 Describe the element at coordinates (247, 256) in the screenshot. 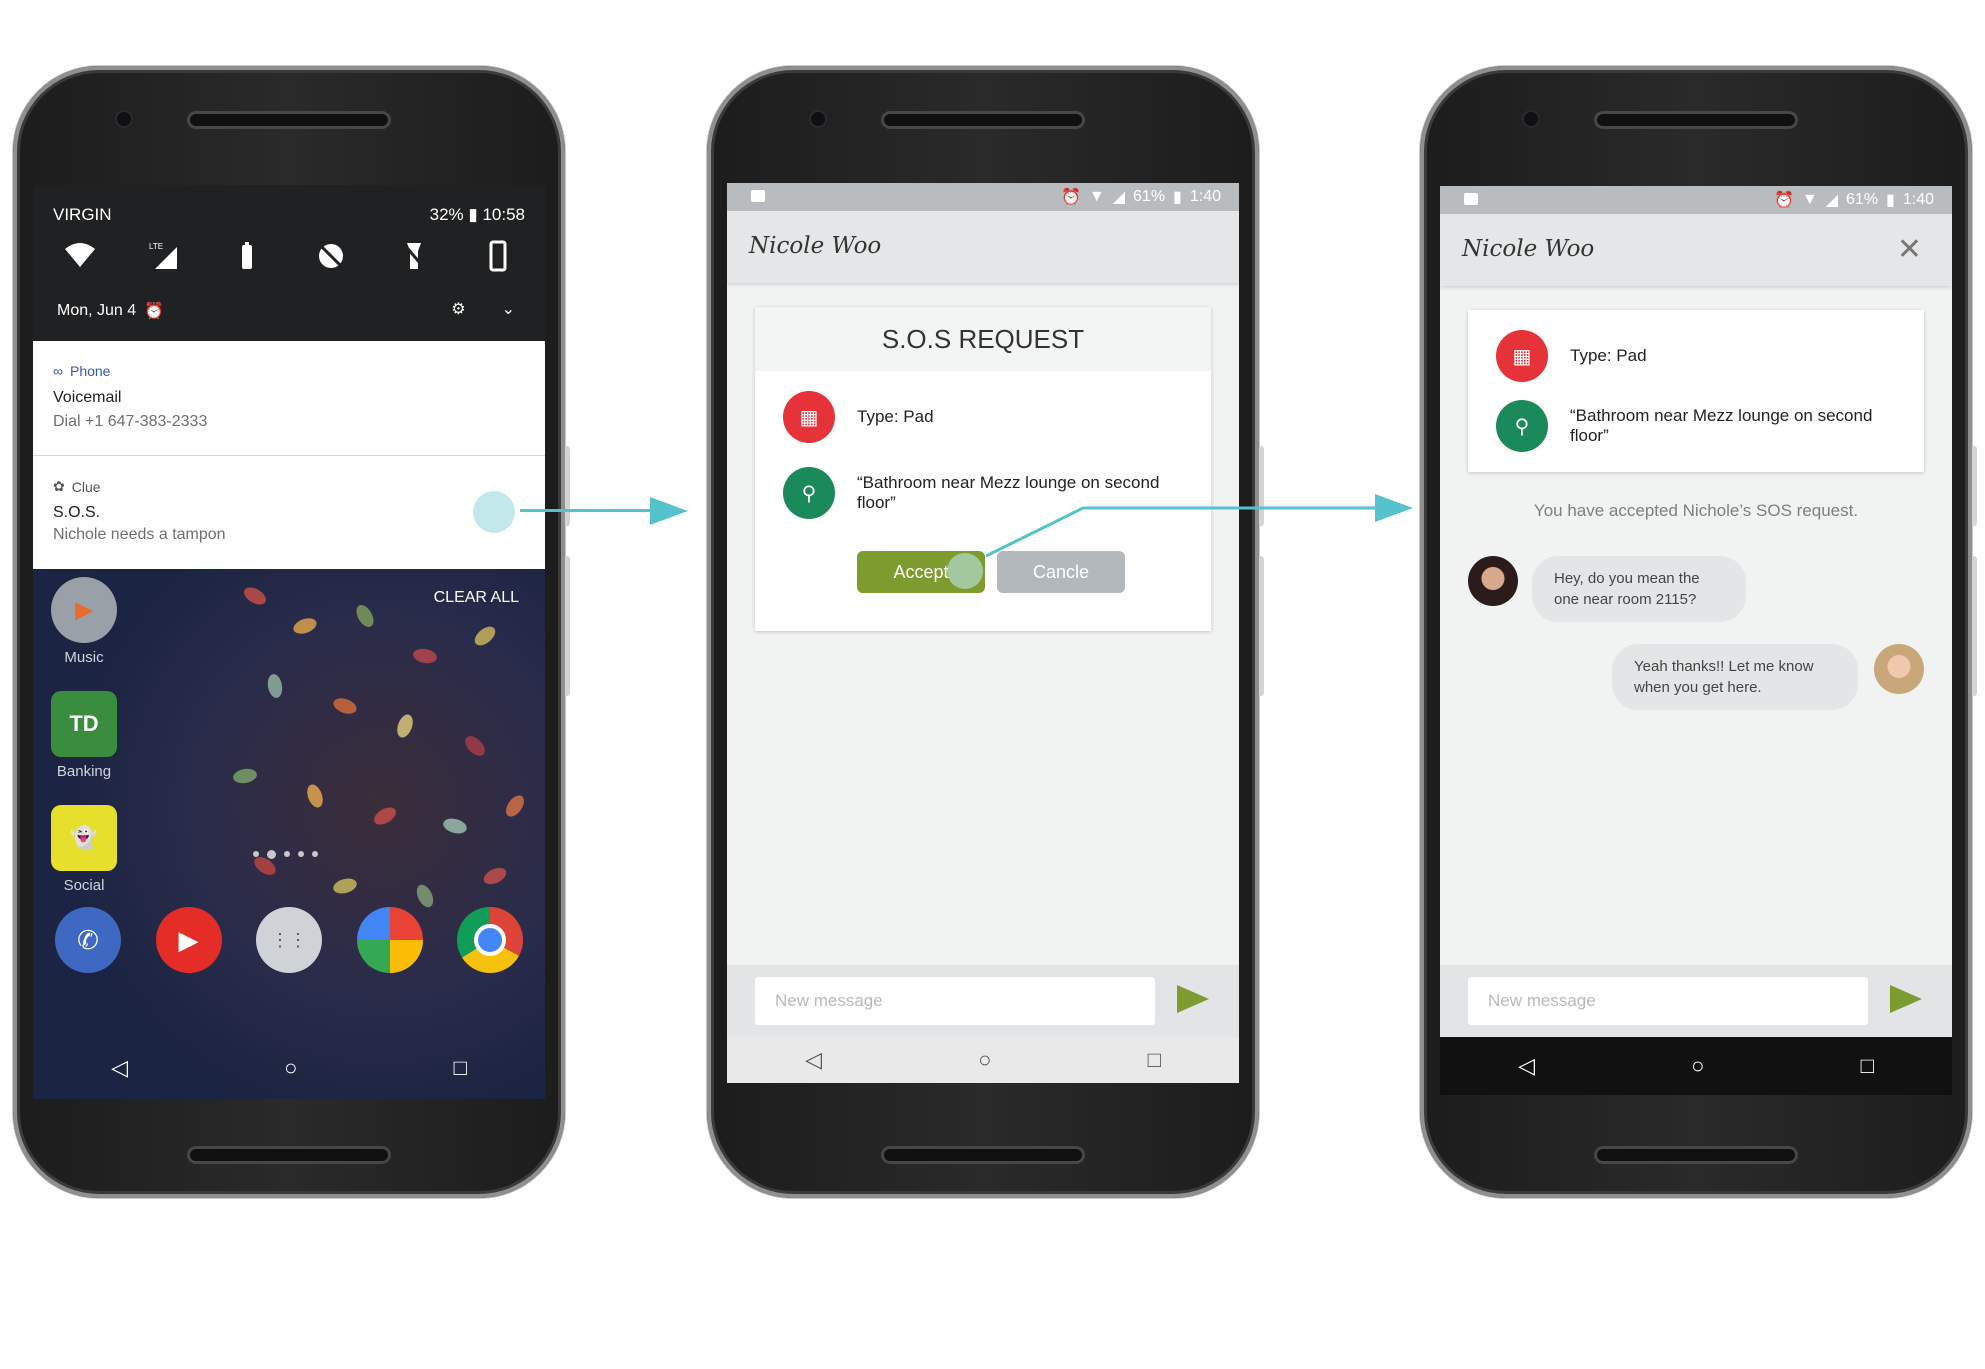

I see `battery-saver-icon` at that location.